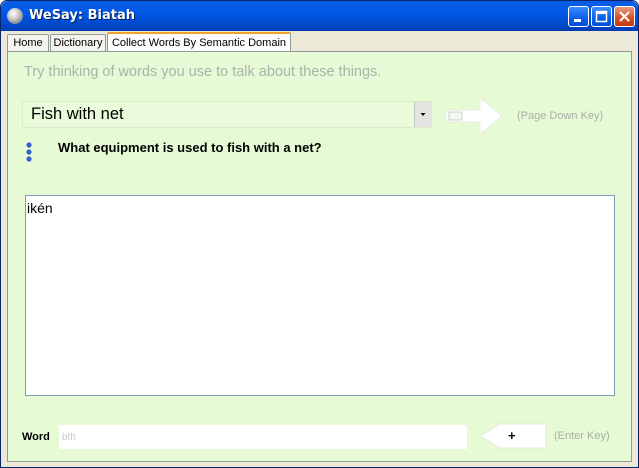 This screenshot has width=639, height=468. I want to click on tab-collect-words-by-semantic-domain: Collect Words By Semantic Domain, so click(199, 42).